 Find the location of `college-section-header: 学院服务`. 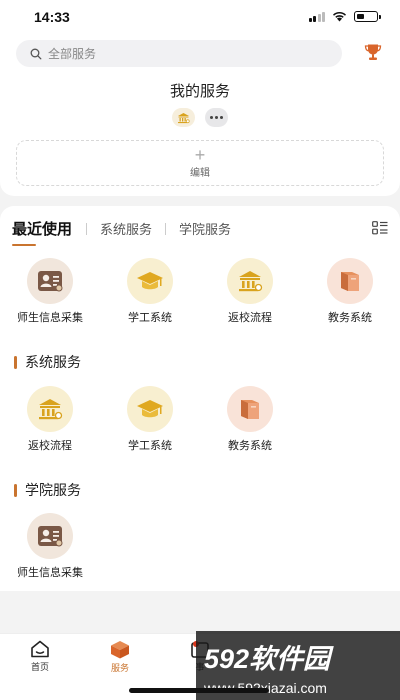

college-section-header: 学院服务 is located at coordinates (47, 490).